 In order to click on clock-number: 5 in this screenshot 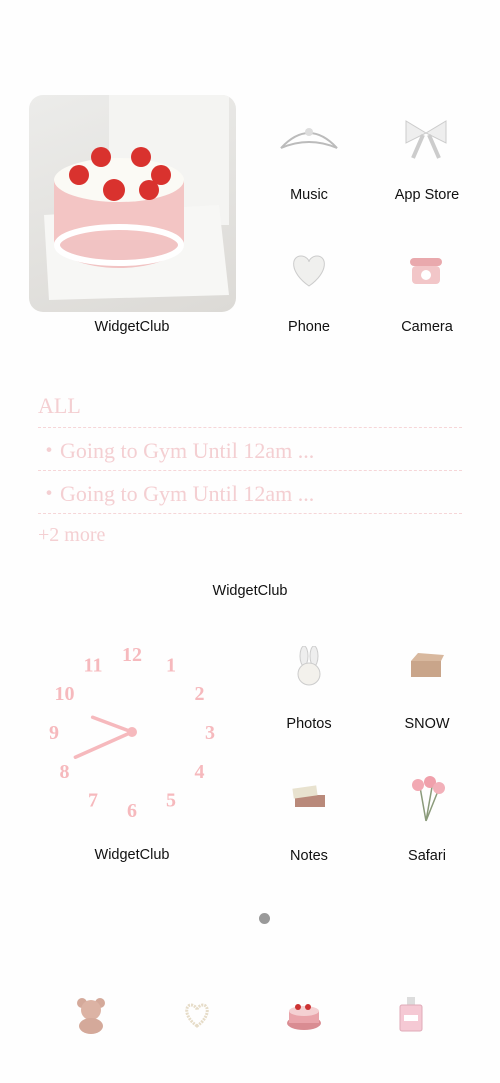, I will do `click(171, 801)`.